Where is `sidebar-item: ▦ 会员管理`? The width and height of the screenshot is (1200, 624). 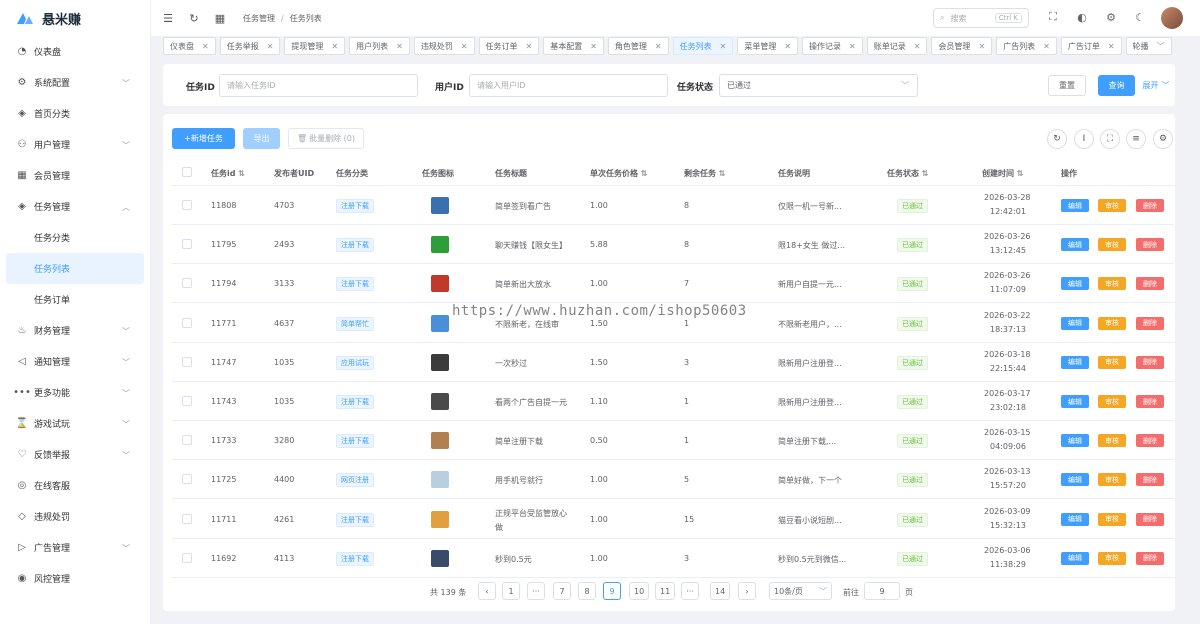
sidebar-item: ▦ 会员管理 is located at coordinates (75, 175).